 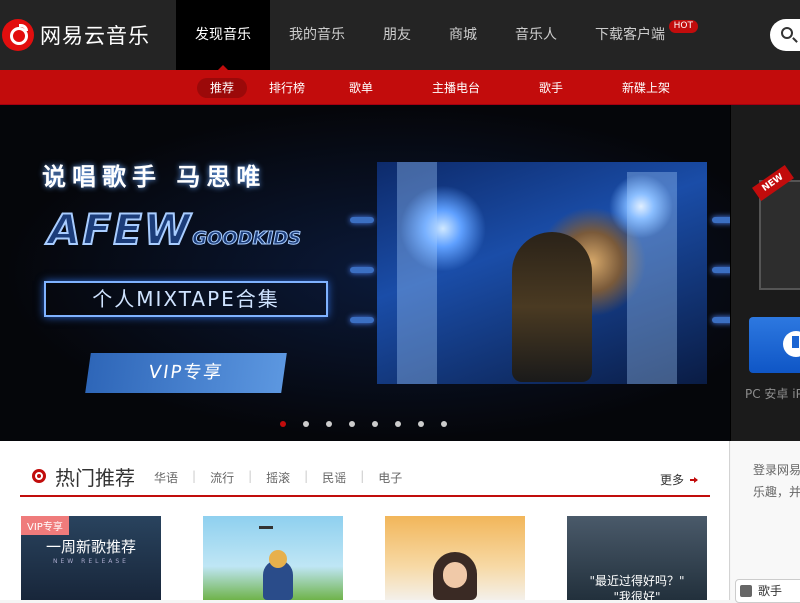 What do you see at coordinates (18, 35) in the screenshot?
I see `netease-music-logo-icon` at bounding box center [18, 35].